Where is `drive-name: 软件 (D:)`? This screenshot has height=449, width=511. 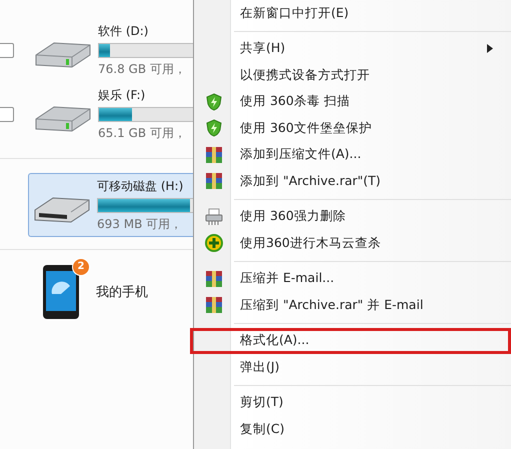 drive-name: 软件 (D:) is located at coordinates (124, 31).